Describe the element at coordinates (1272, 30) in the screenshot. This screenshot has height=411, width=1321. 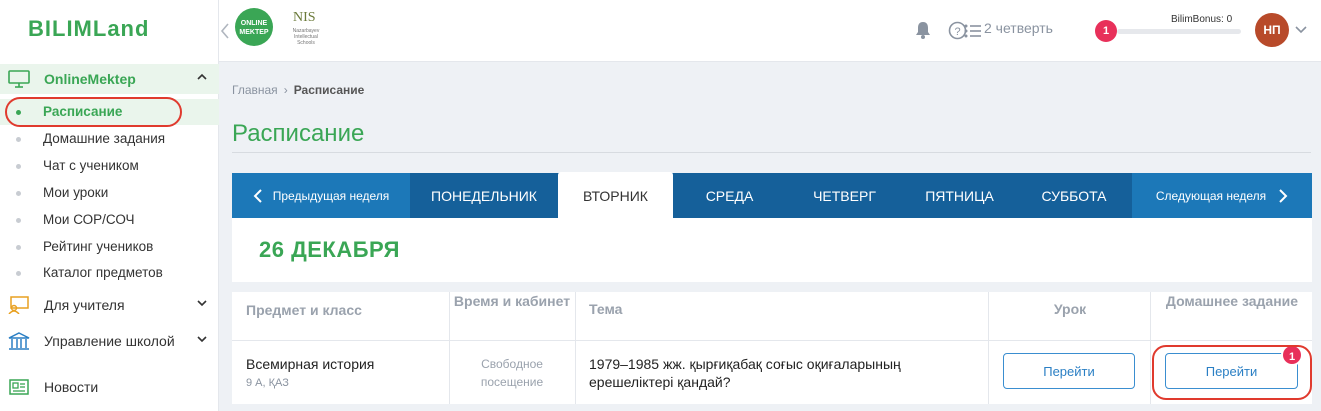
I see `avatar: НП` at that location.